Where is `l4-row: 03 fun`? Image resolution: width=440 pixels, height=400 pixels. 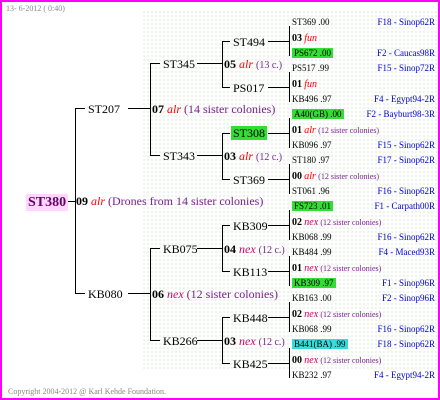
l4-row: 03 fun is located at coordinates (304, 39).